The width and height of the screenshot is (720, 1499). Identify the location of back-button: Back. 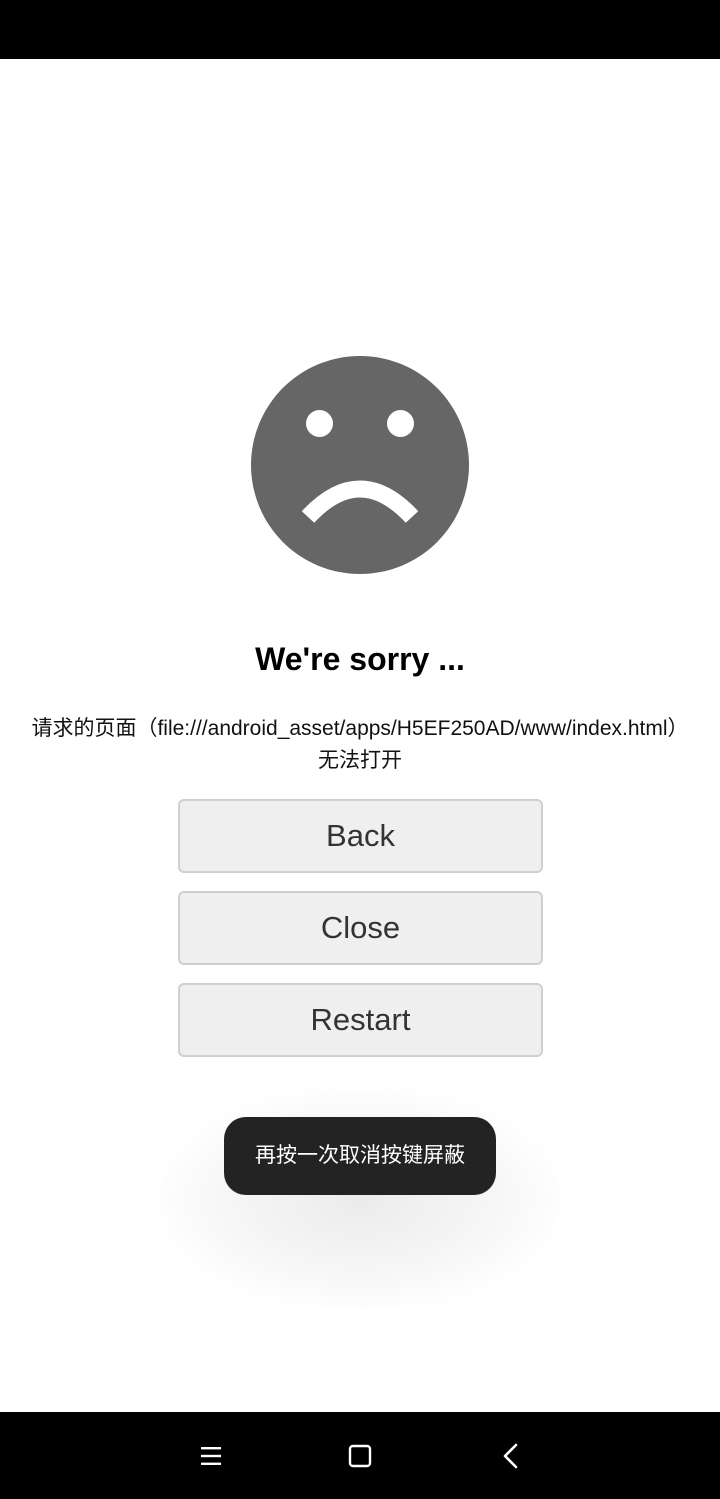
(360, 836).